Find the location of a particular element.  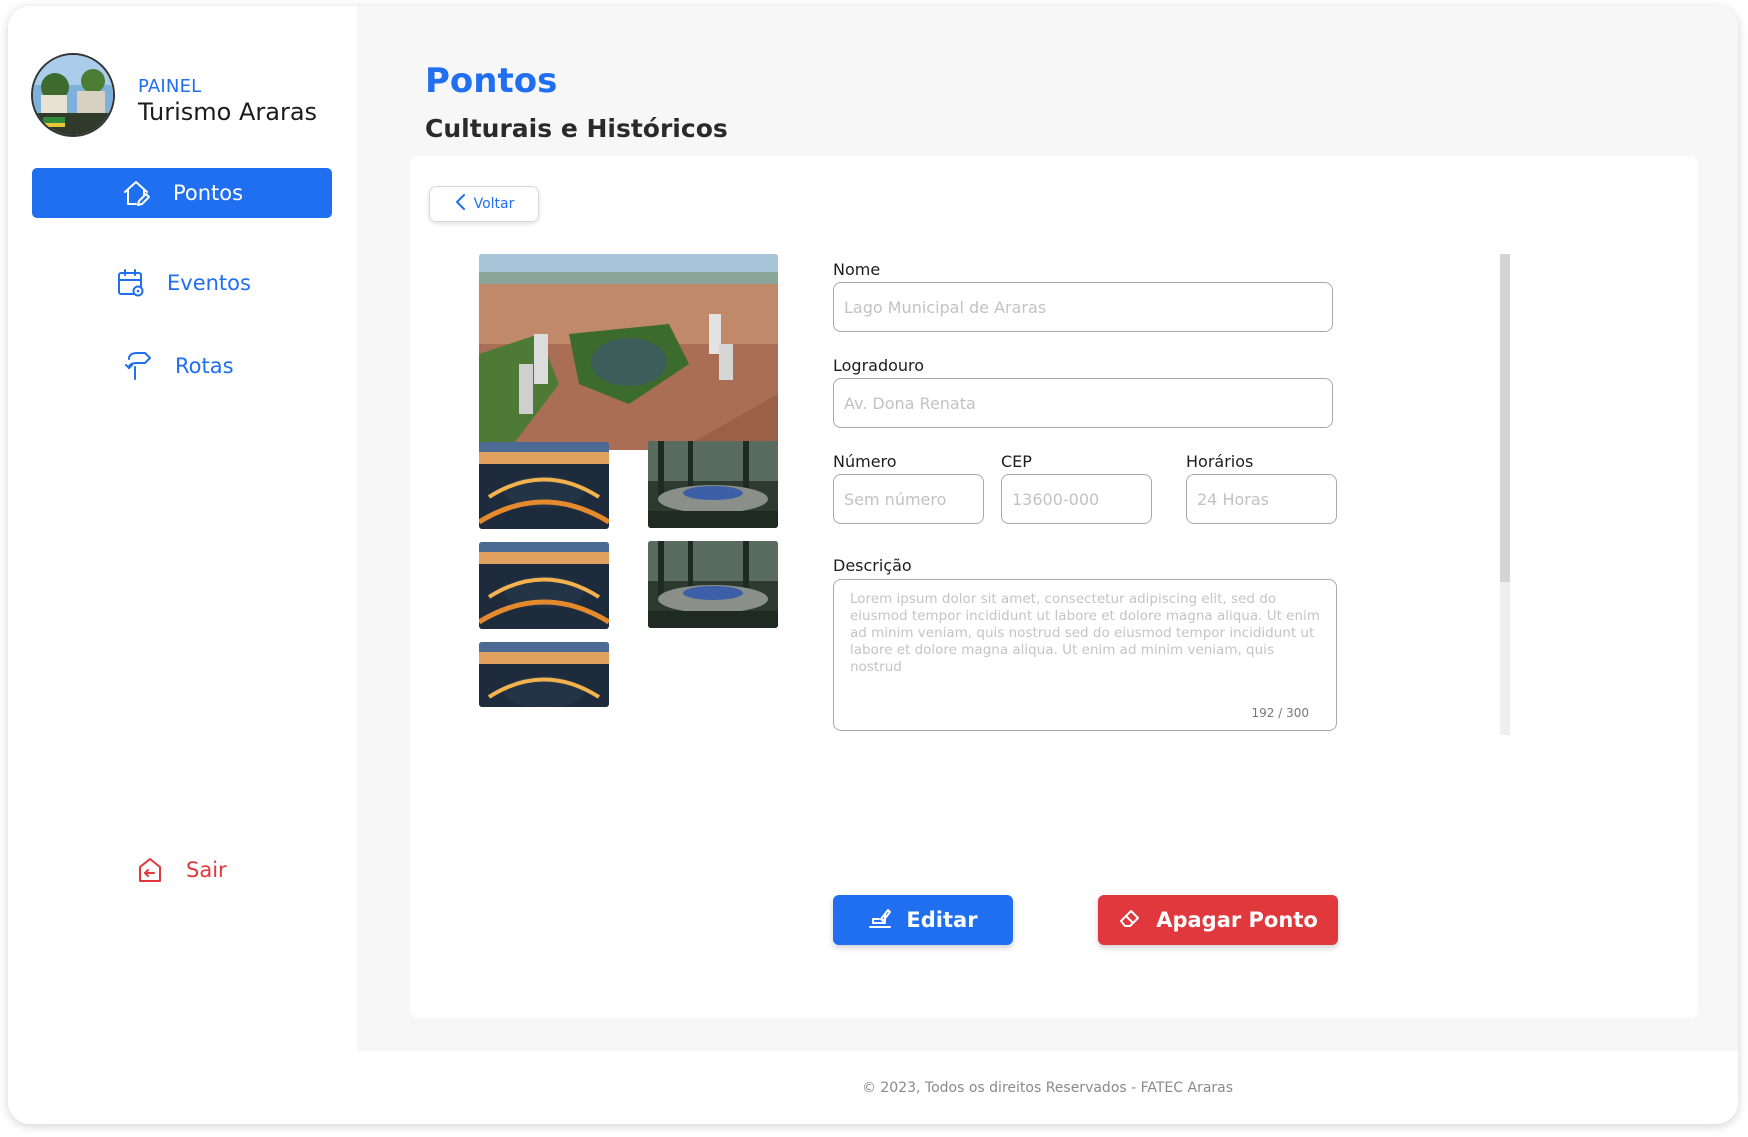

edit-button: Editar is located at coordinates (923, 920).